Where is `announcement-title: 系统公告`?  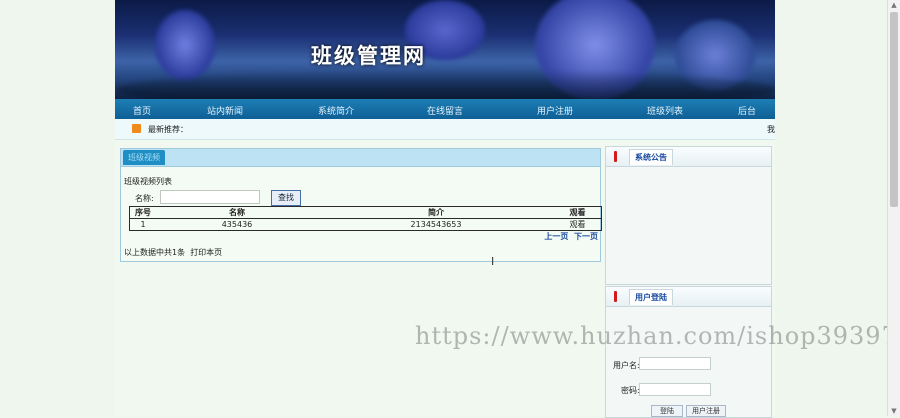 announcement-title: 系统公告 is located at coordinates (651, 157).